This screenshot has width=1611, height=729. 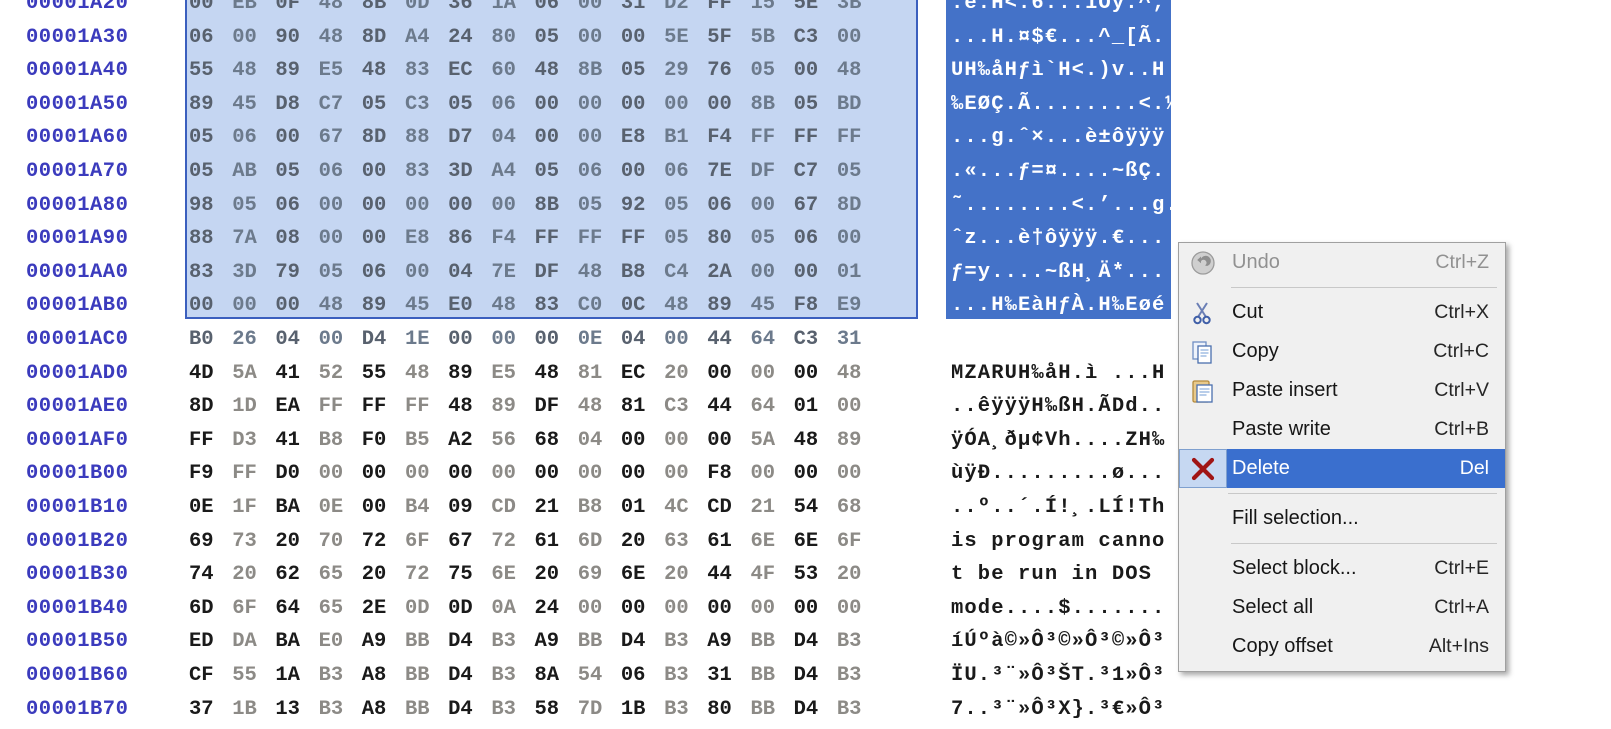 What do you see at coordinates (728, 172) in the screenshot?
I see `hex-byte: 7E` at bounding box center [728, 172].